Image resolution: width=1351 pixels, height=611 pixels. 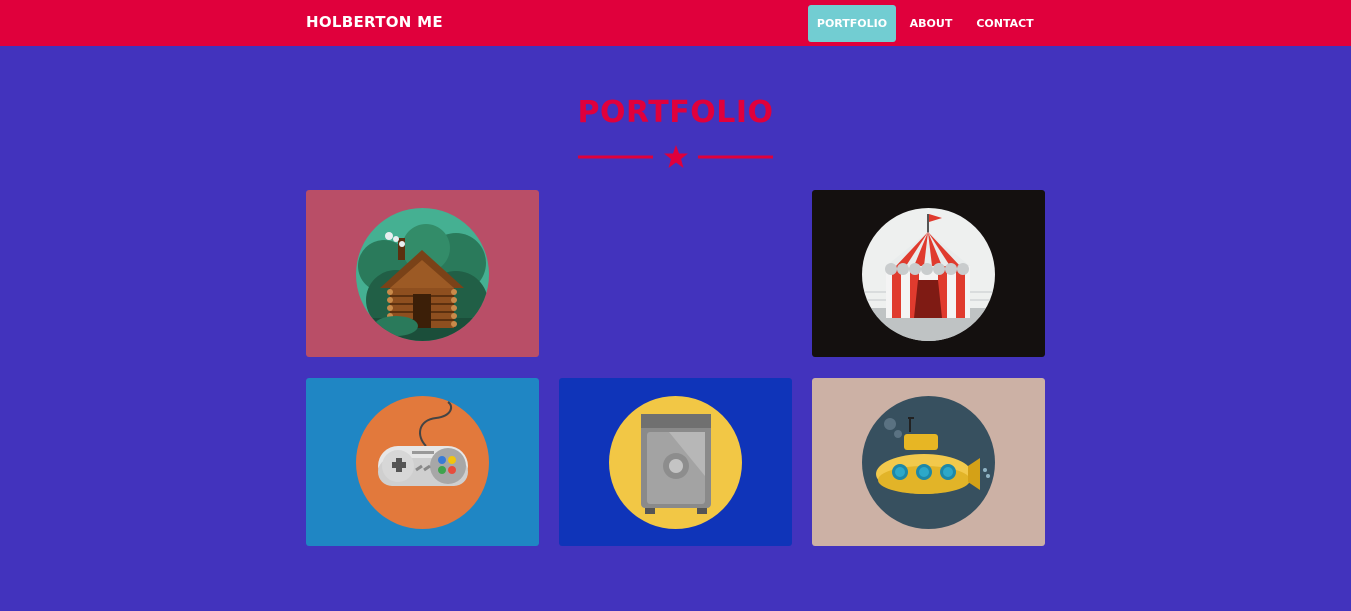 What do you see at coordinates (675, 23) in the screenshot?
I see `navbar: HOLBERTON ME PORTFOLIO ABOUT CONTACT` at bounding box center [675, 23].